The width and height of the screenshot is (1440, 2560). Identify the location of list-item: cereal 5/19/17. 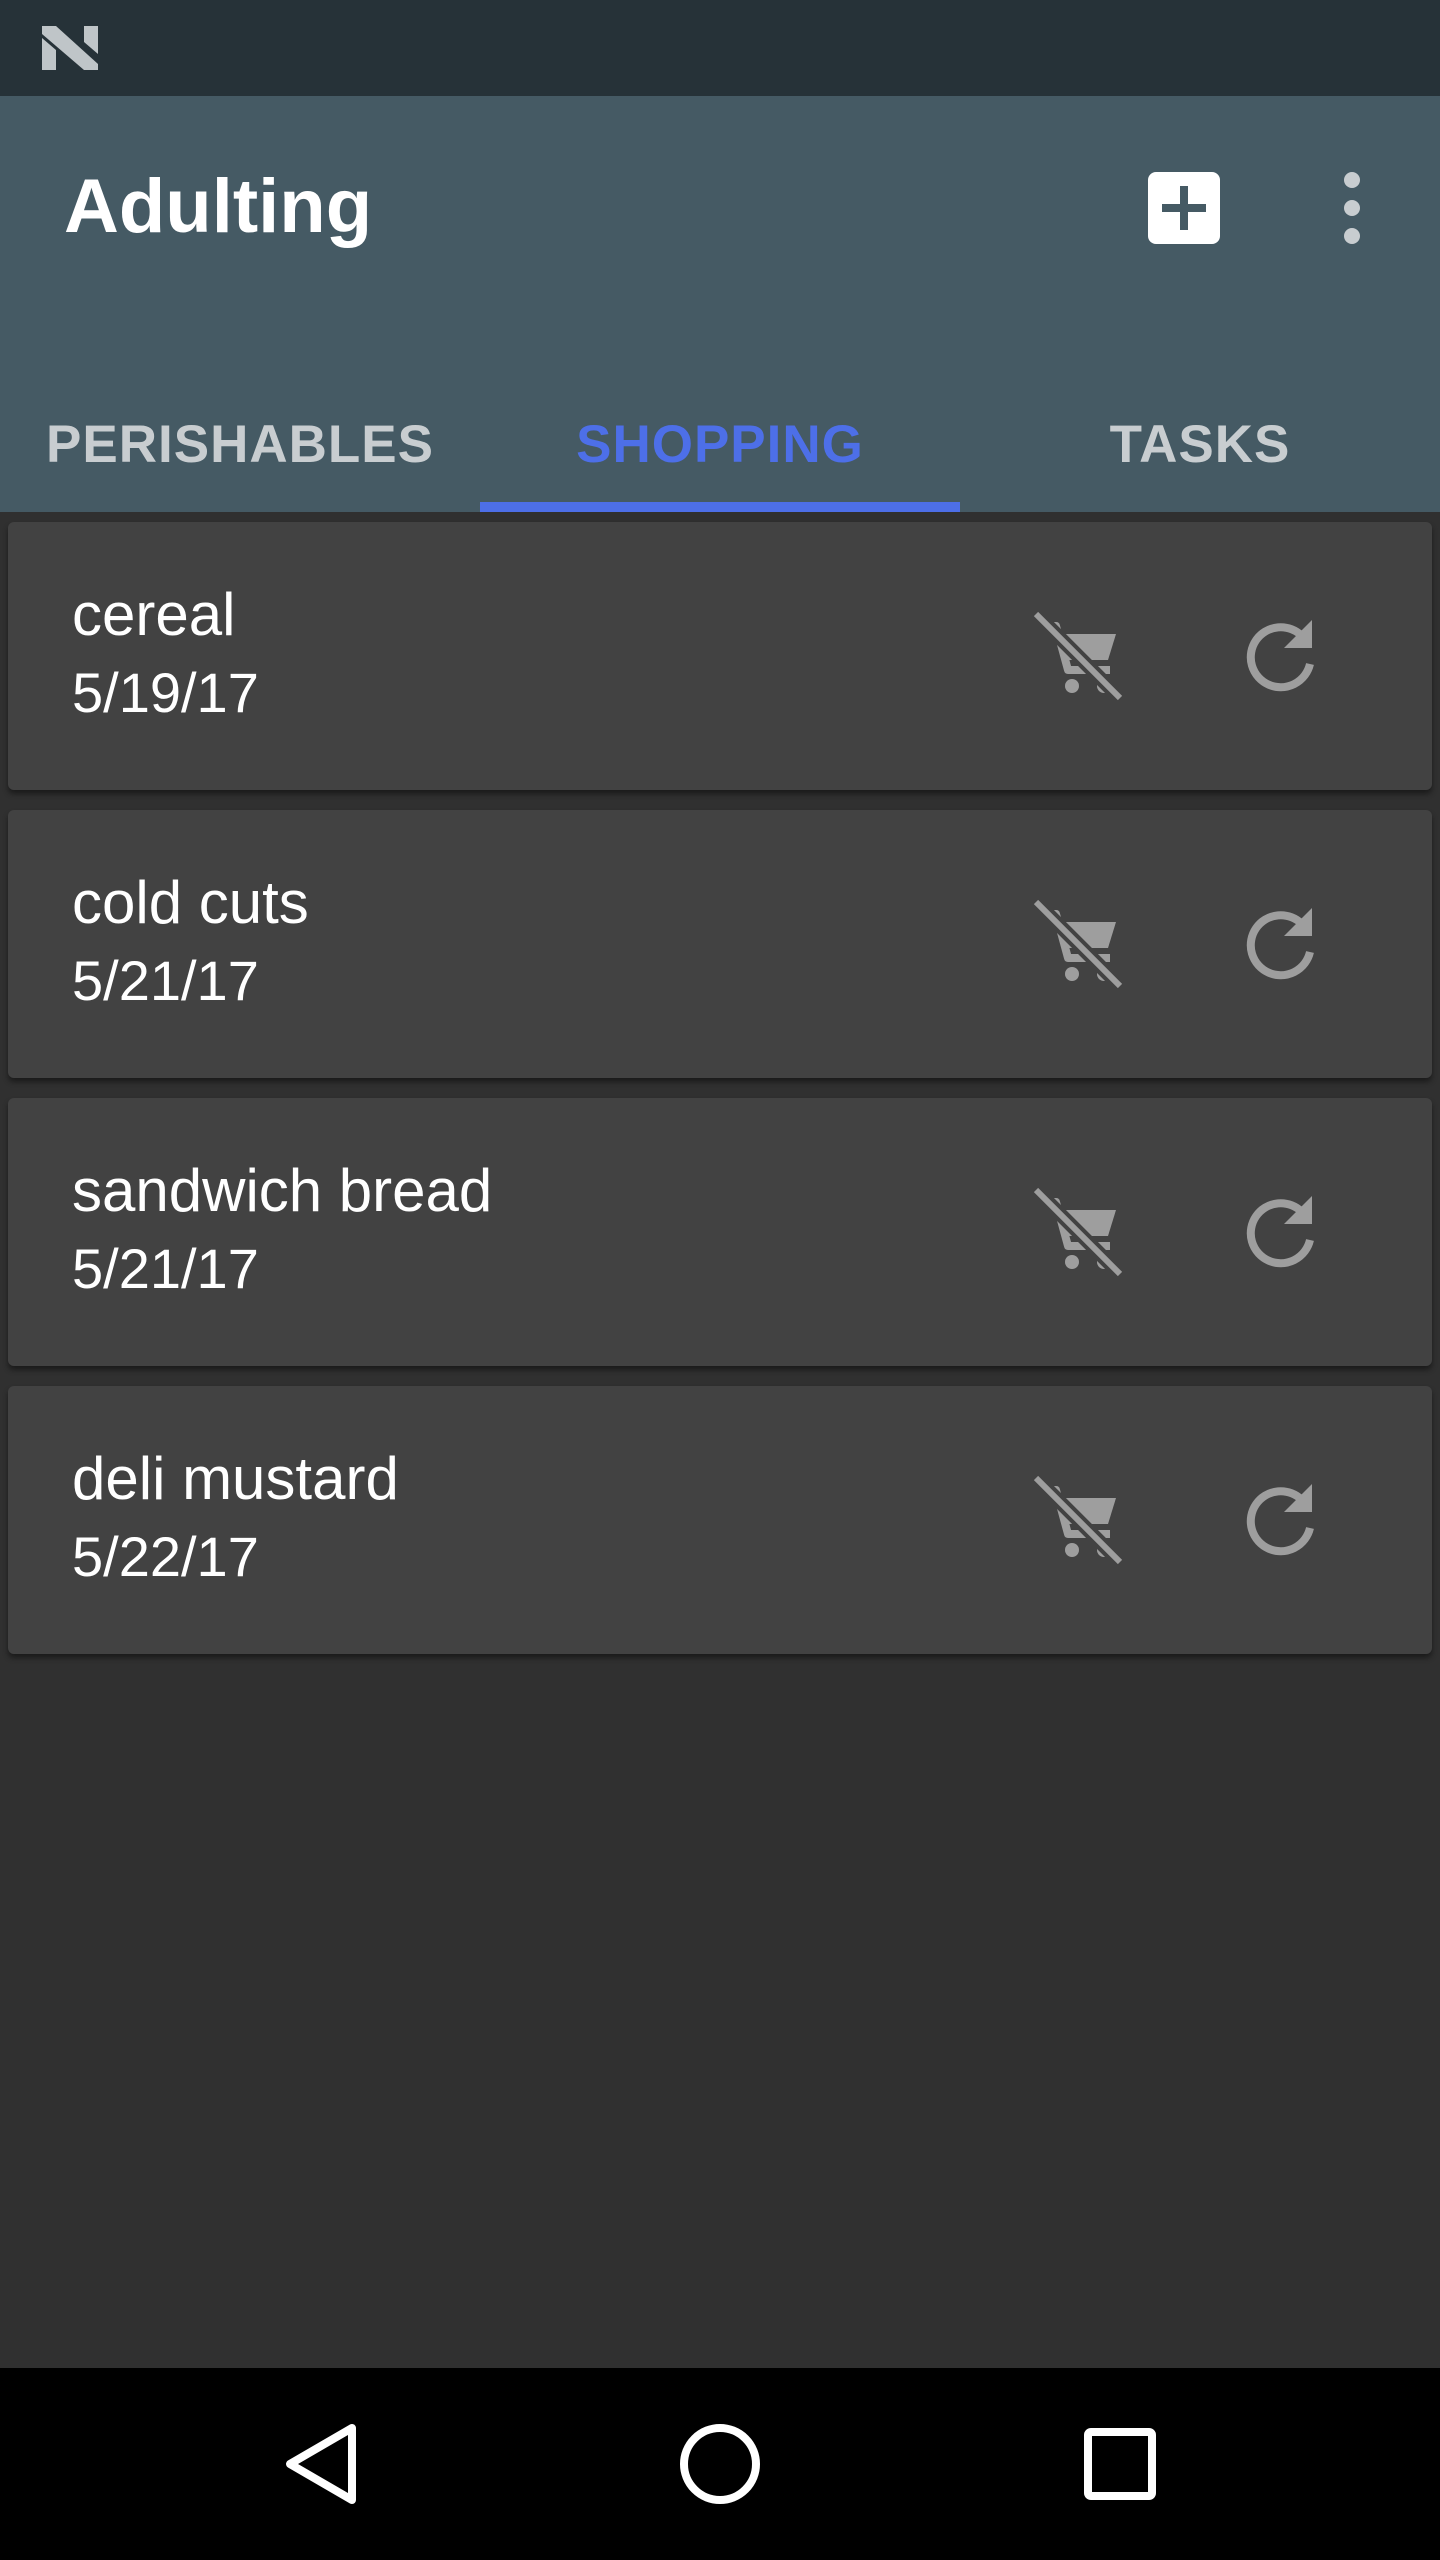
(720, 656).